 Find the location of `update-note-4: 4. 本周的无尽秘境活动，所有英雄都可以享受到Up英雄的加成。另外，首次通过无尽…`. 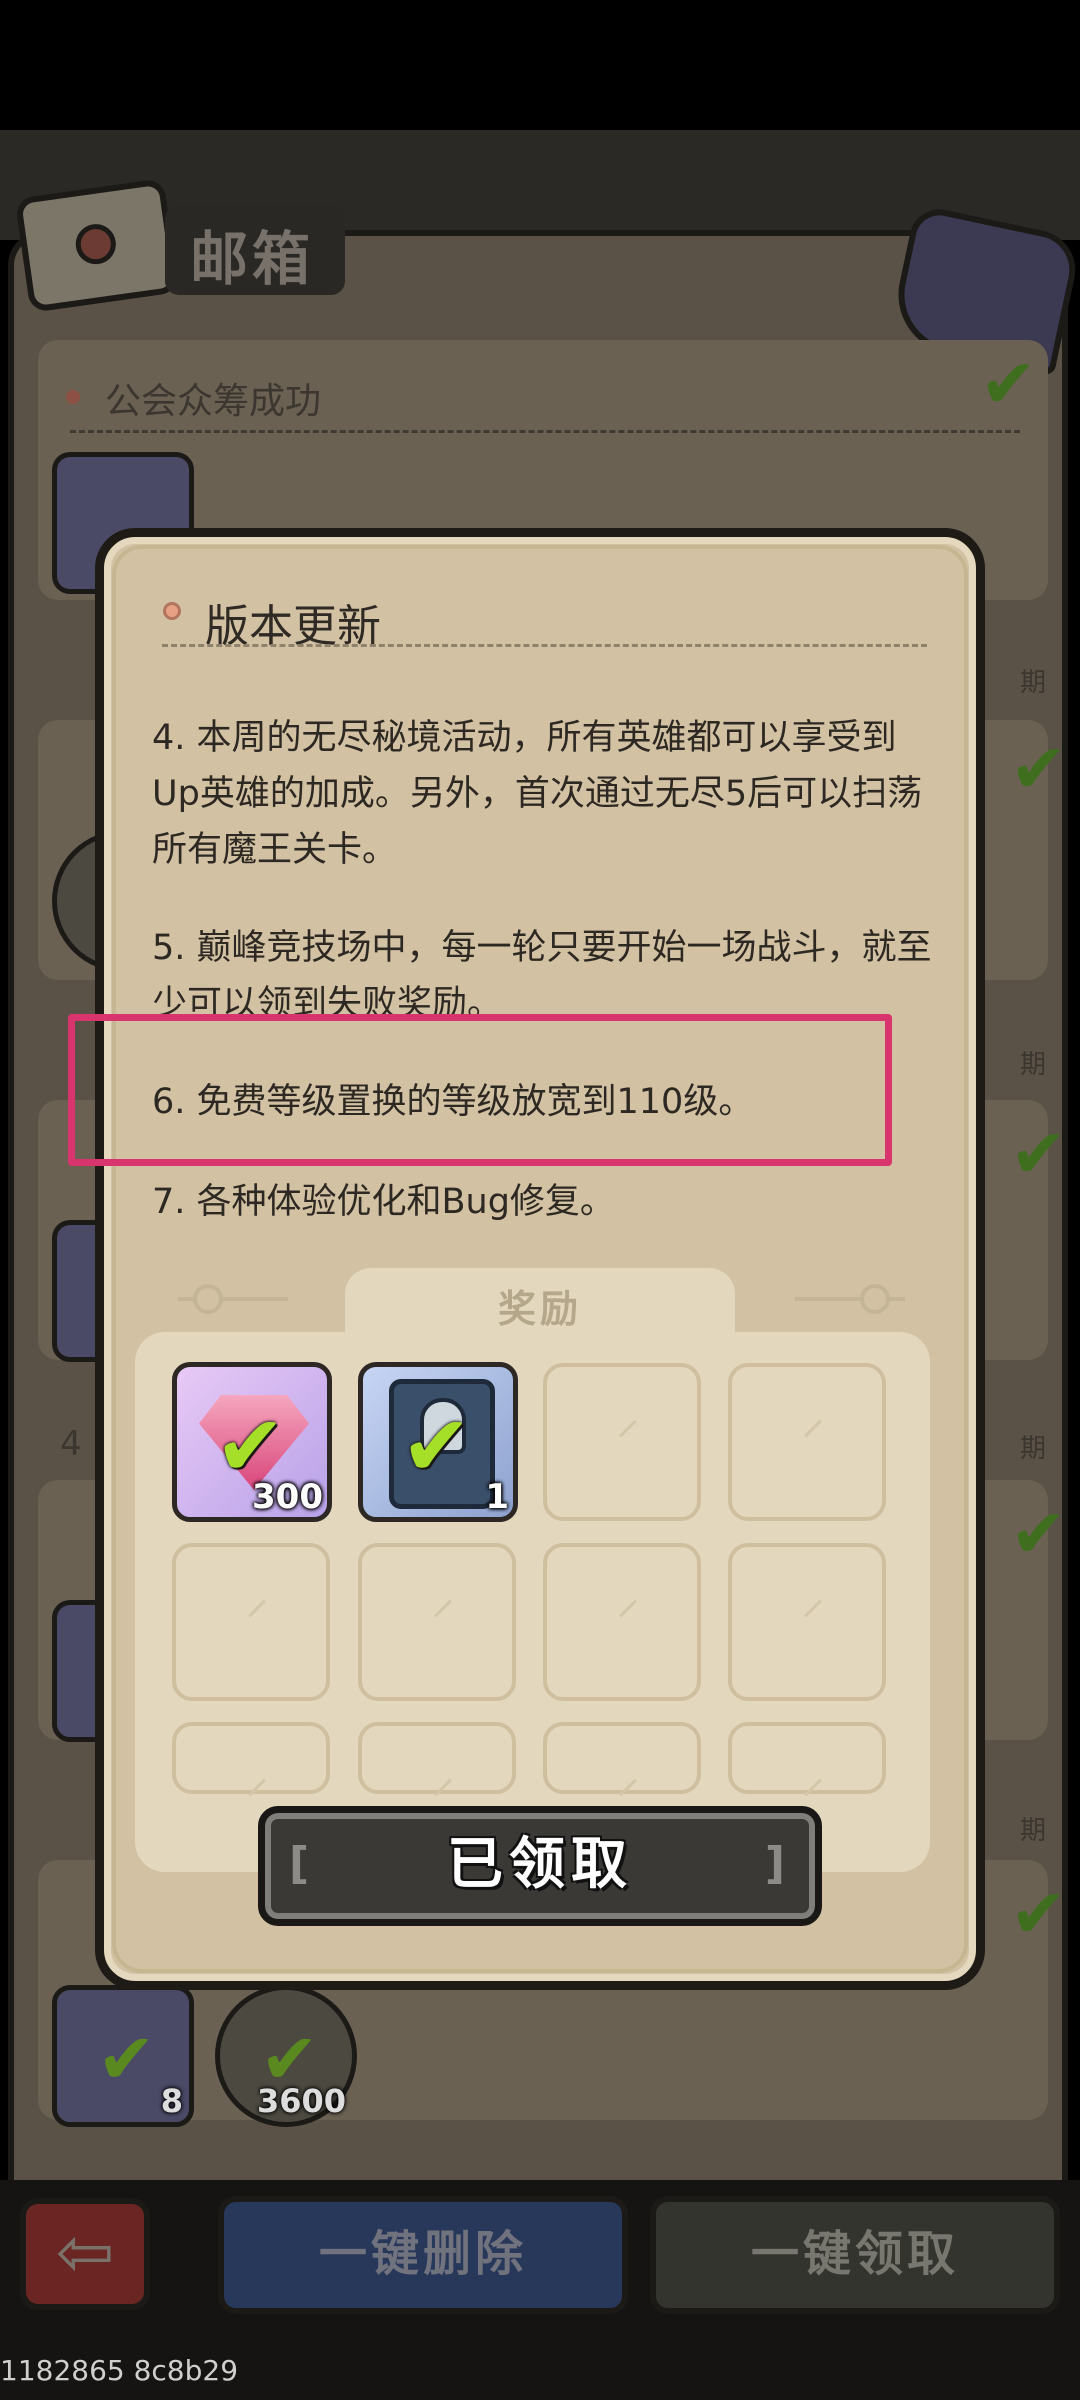

update-note-4: 4. 本周的无尽秘境活动，所有英雄都可以享受到Up英雄的加成。另外，首次通过无尽… is located at coordinates (537, 794).